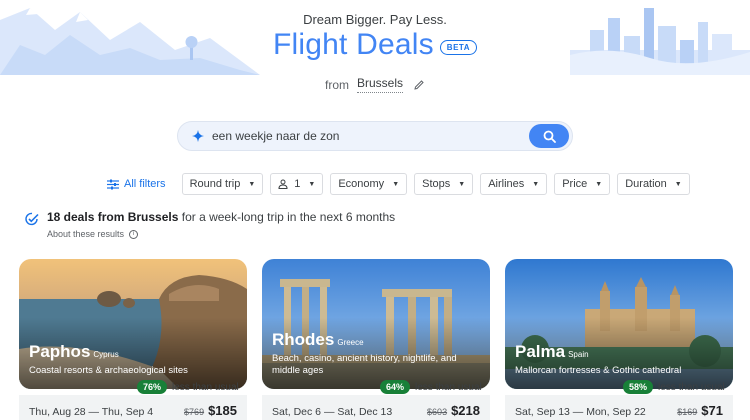 This screenshot has height=420, width=750. Describe the element at coordinates (336, 84) in the screenshot. I see `from-label: from` at that location.